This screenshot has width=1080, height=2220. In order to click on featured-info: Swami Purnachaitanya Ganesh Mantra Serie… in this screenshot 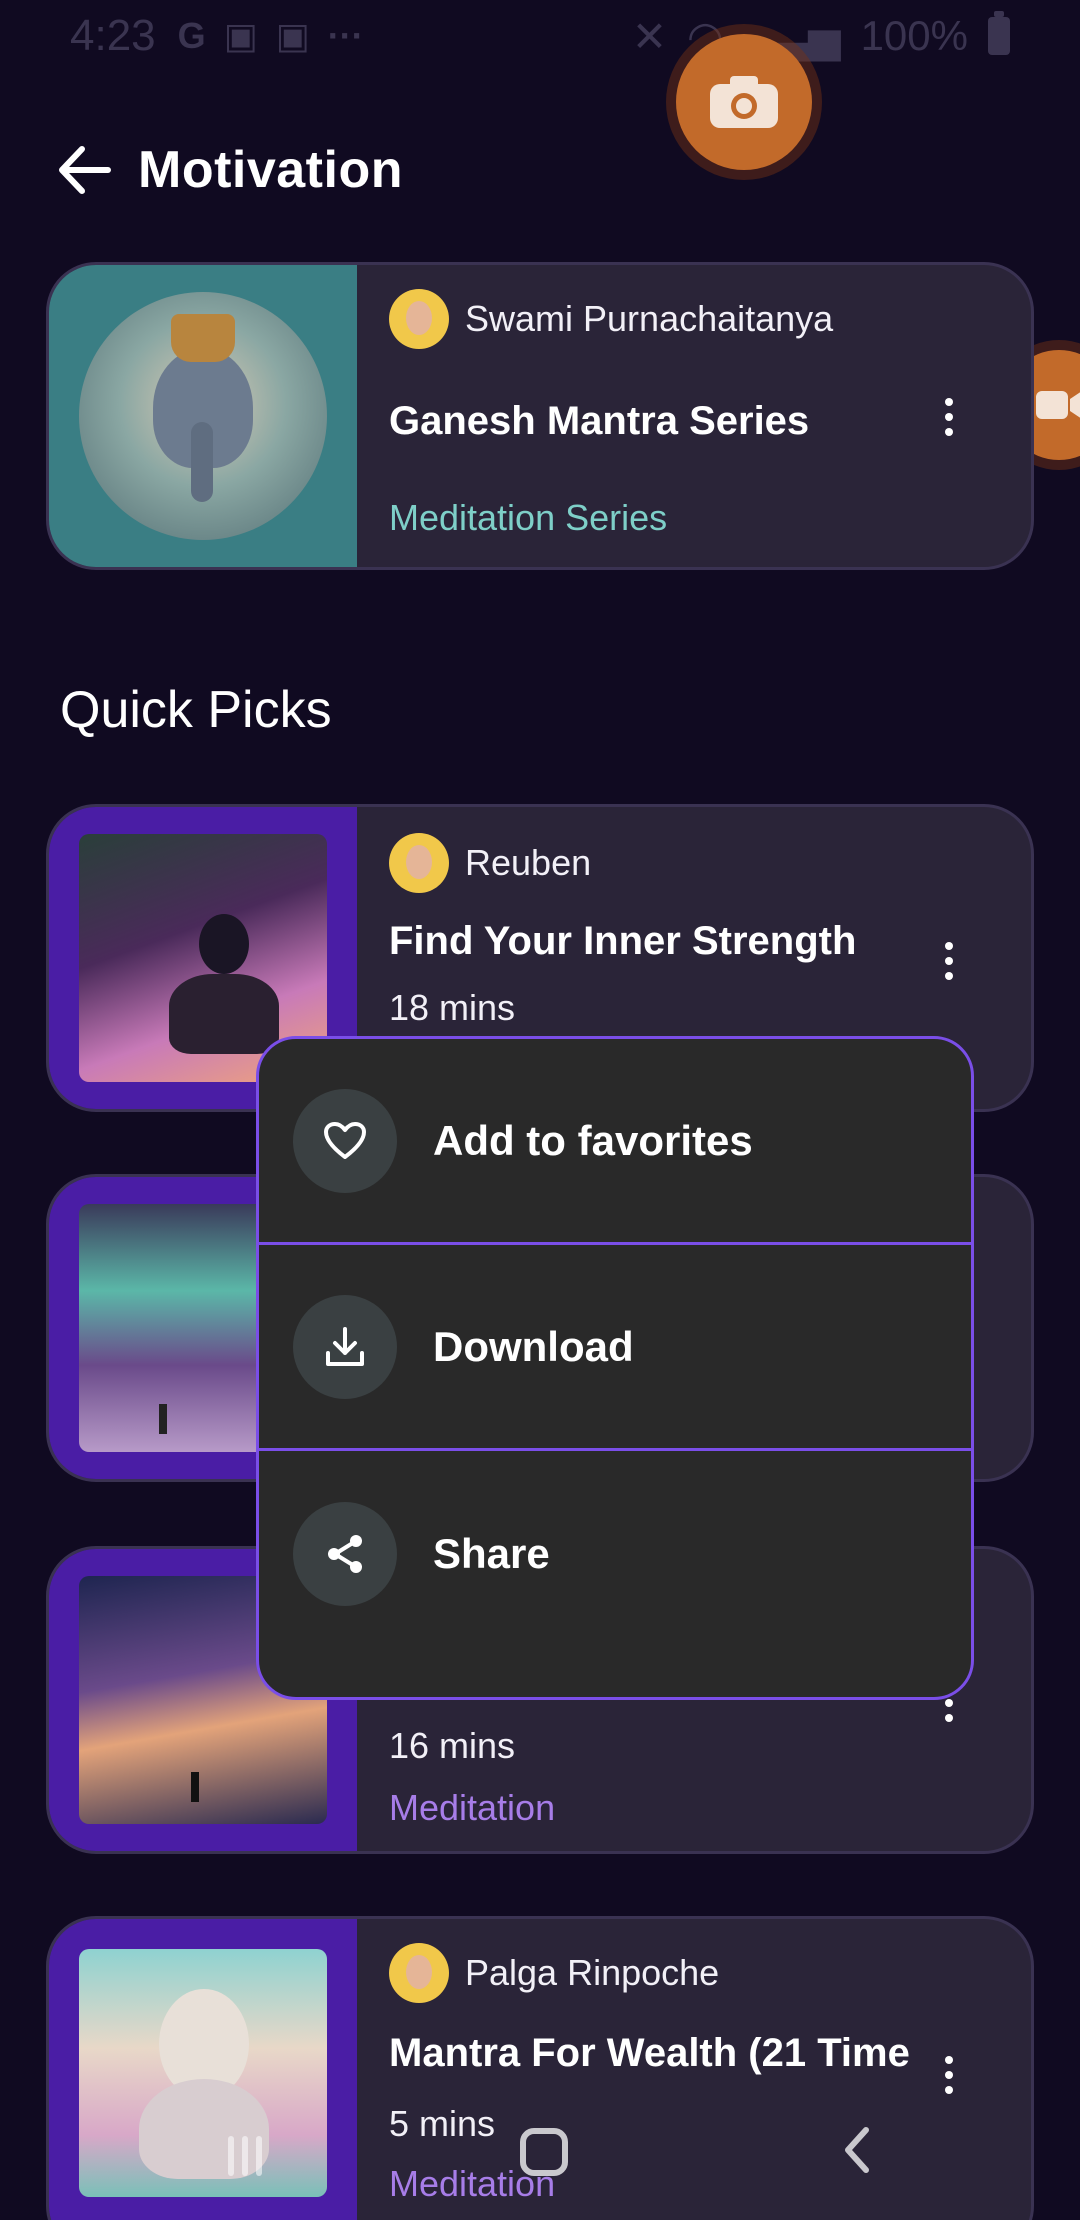, I will do `click(665, 416)`.